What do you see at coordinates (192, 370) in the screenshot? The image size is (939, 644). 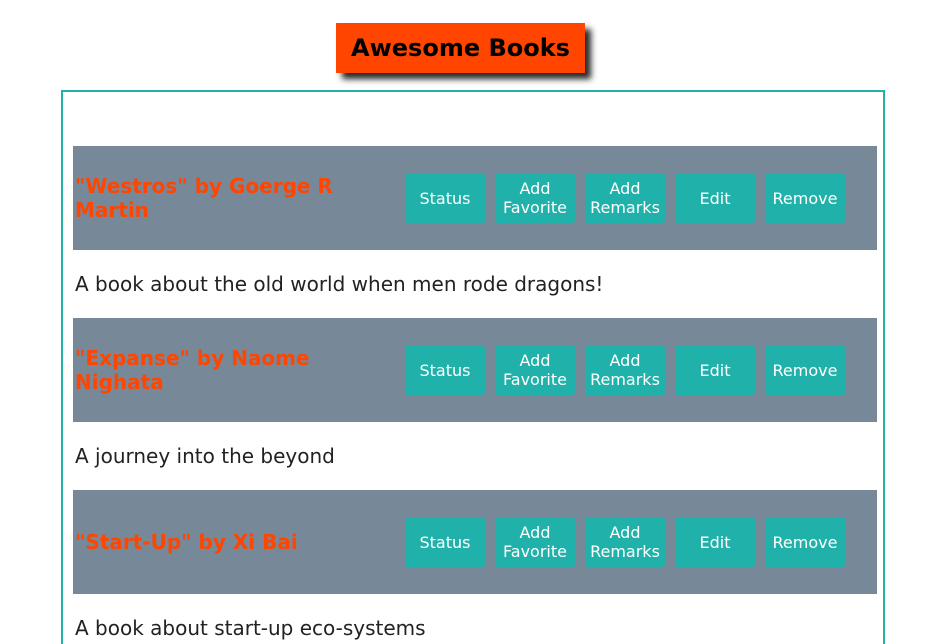 I see `book-title: "Expanse" by Naome Nighata` at bounding box center [192, 370].